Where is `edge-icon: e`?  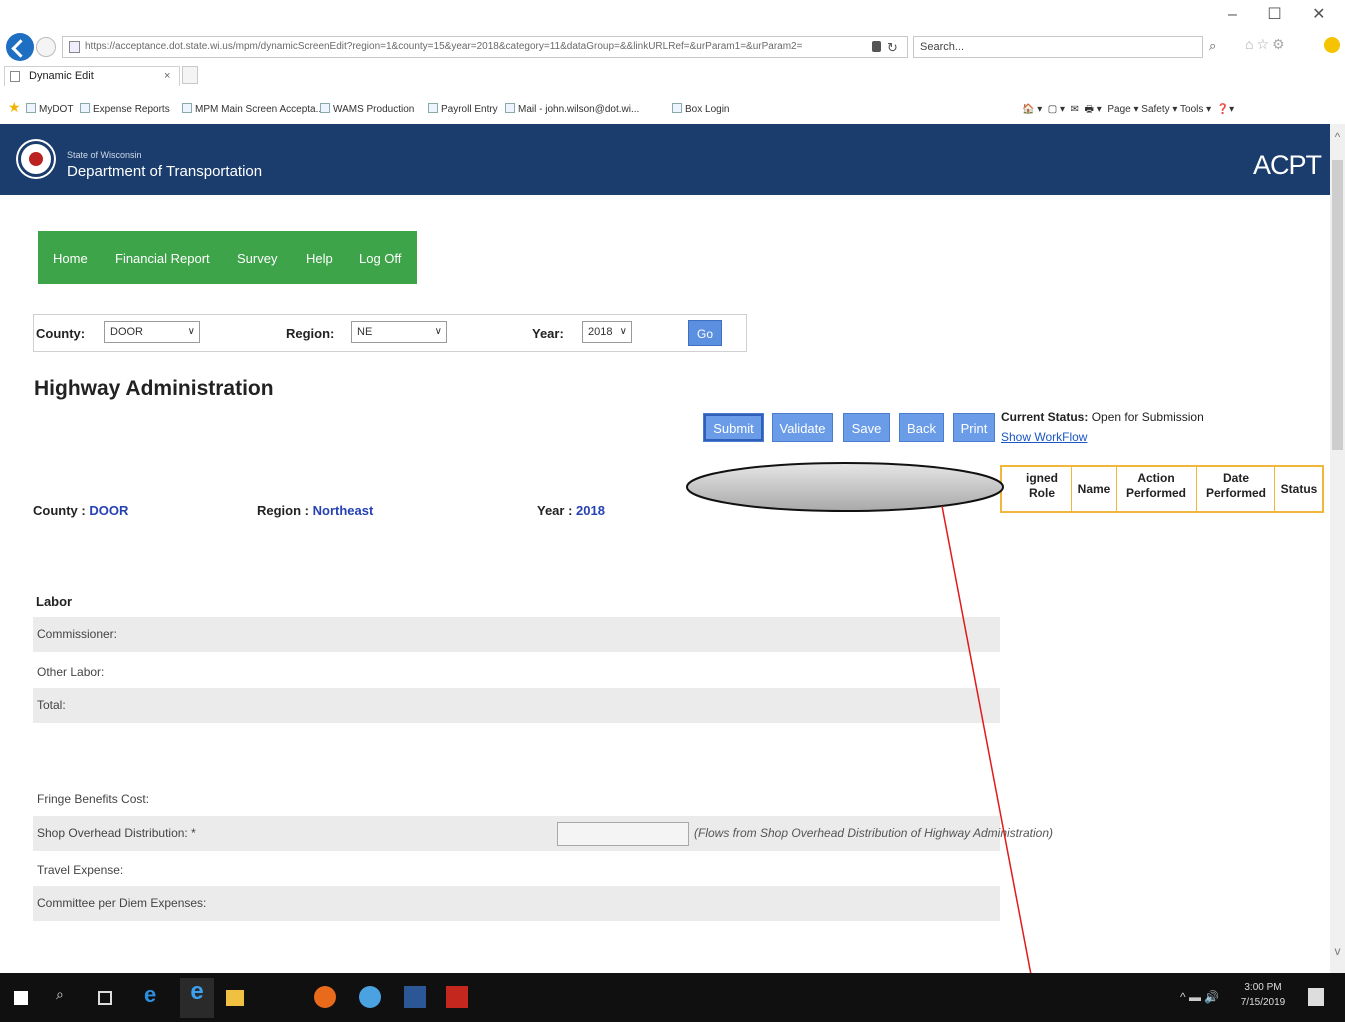 edge-icon: e is located at coordinates (155, 994).